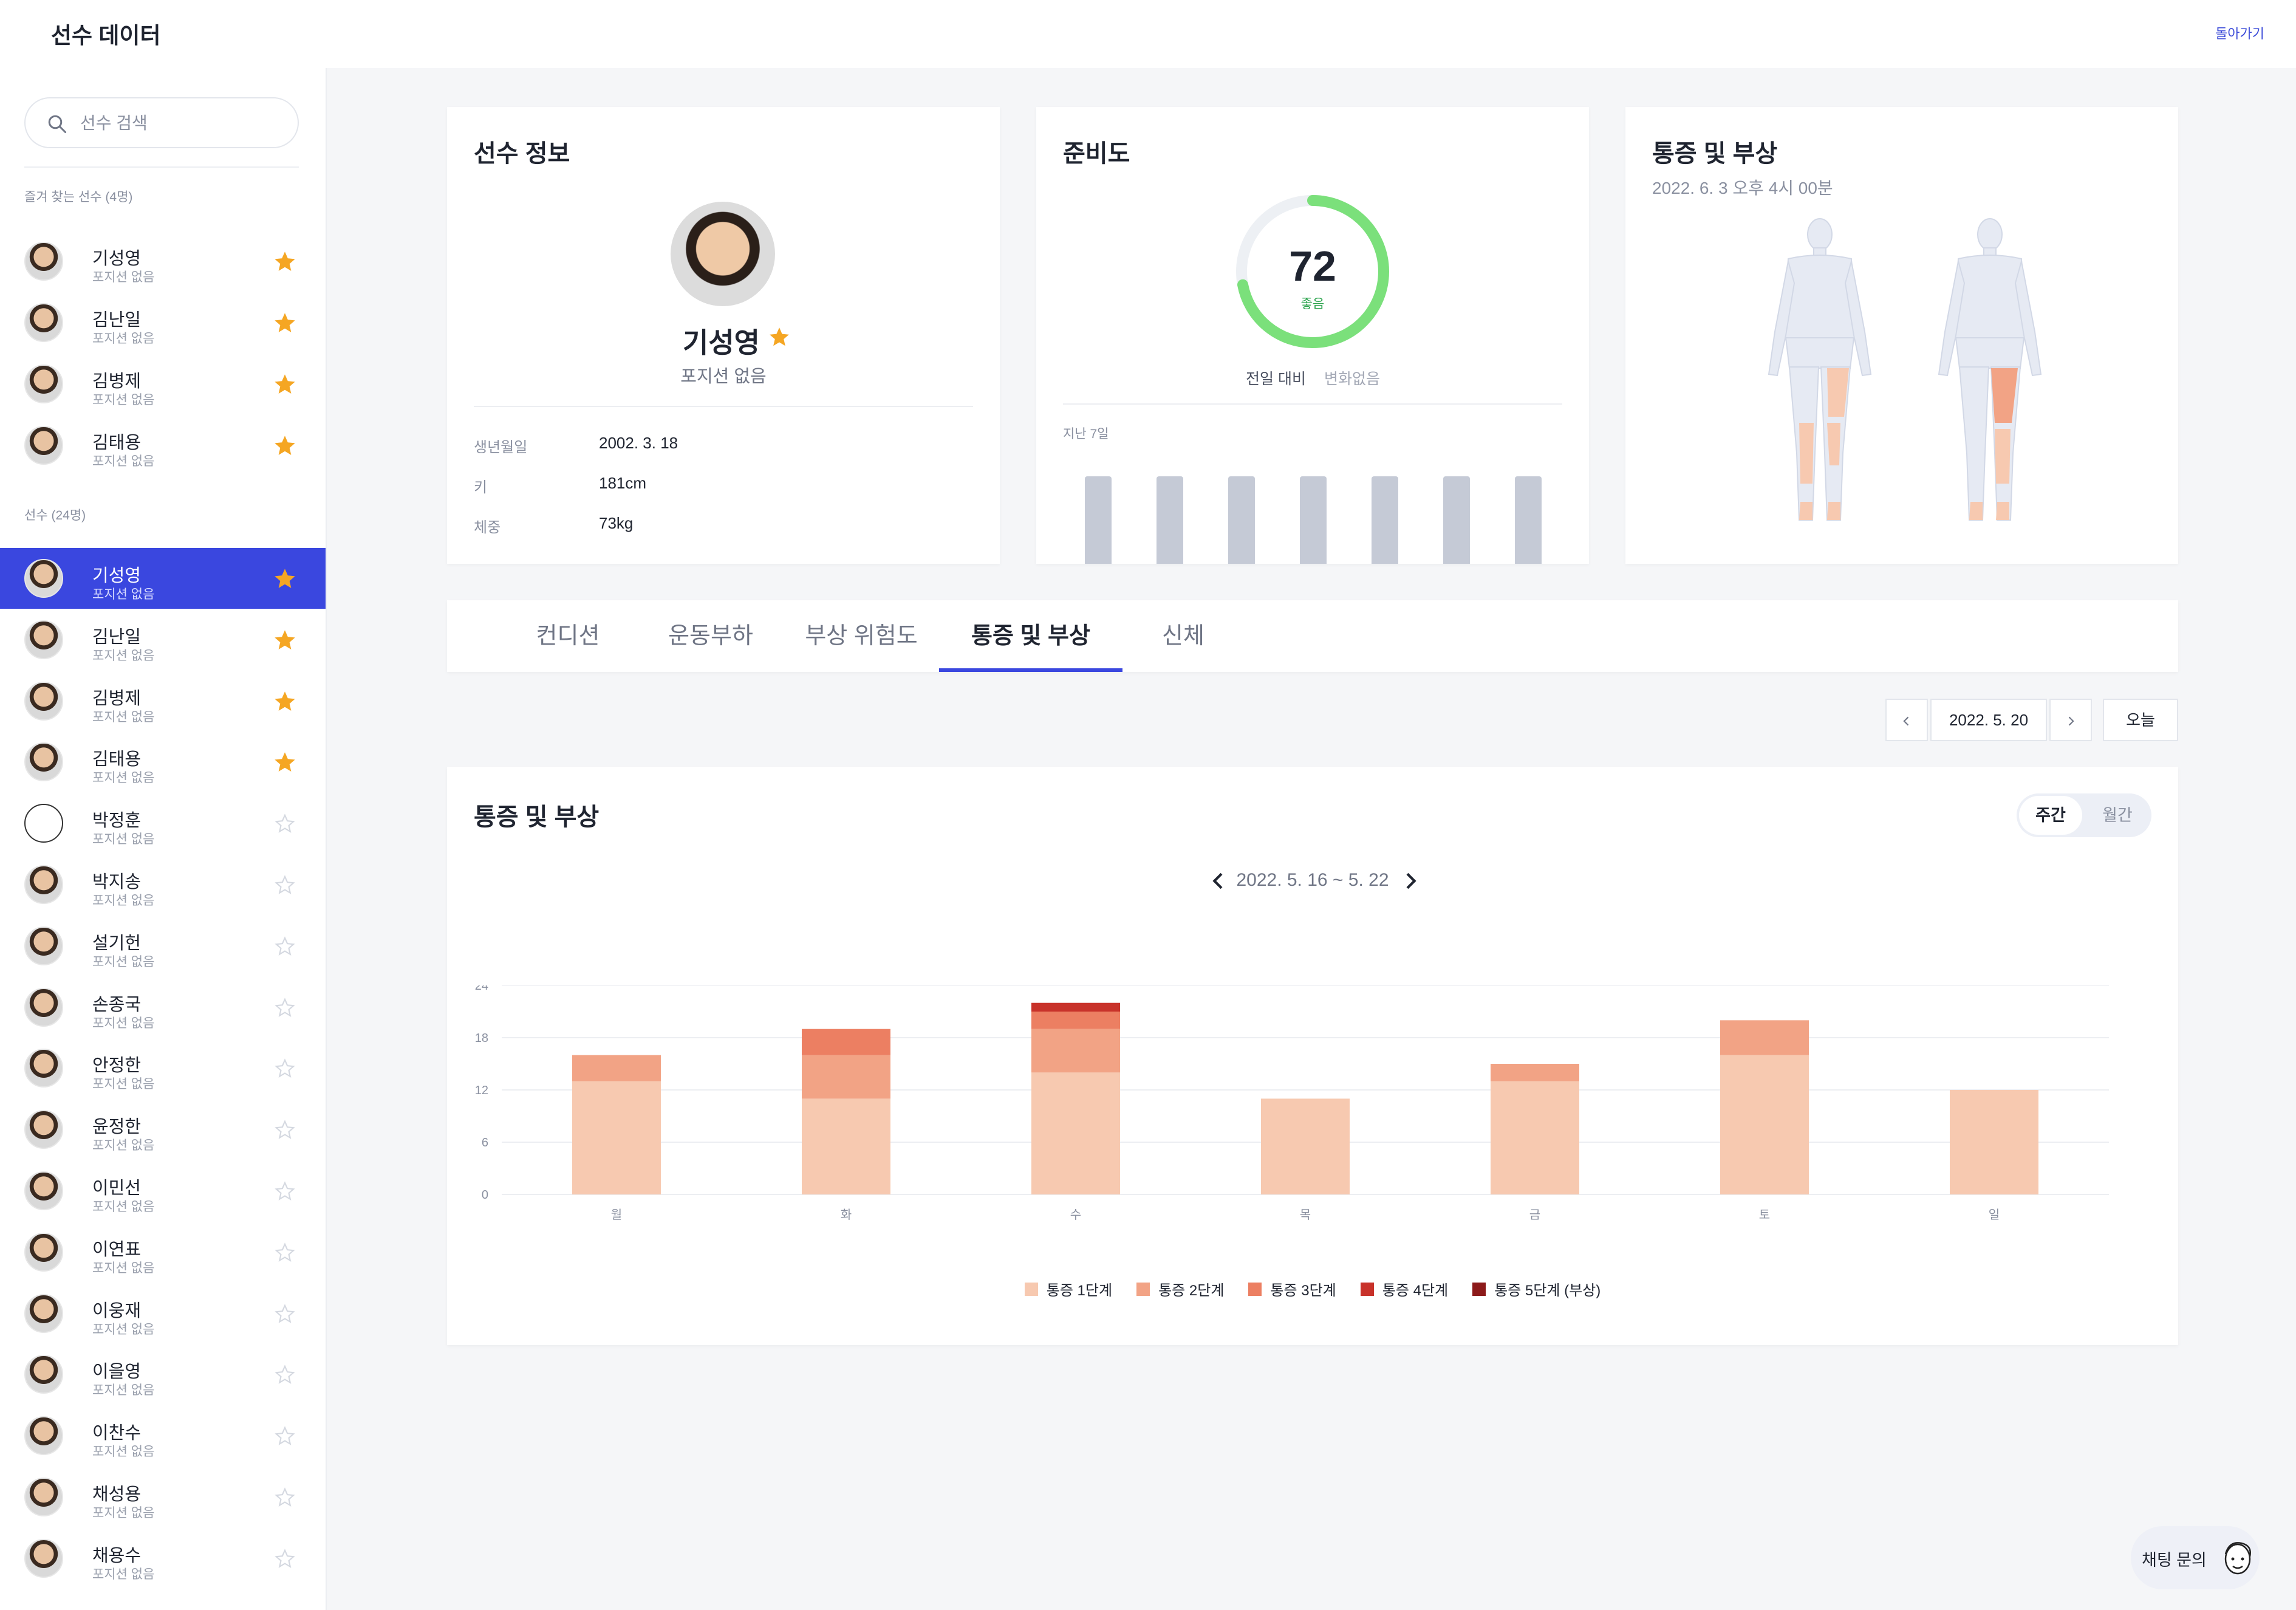 The height and width of the screenshot is (1610, 2296). What do you see at coordinates (1183, 636) in the screenshot?
I see `tab-body: 신체` at bounding box center [1183, 636].